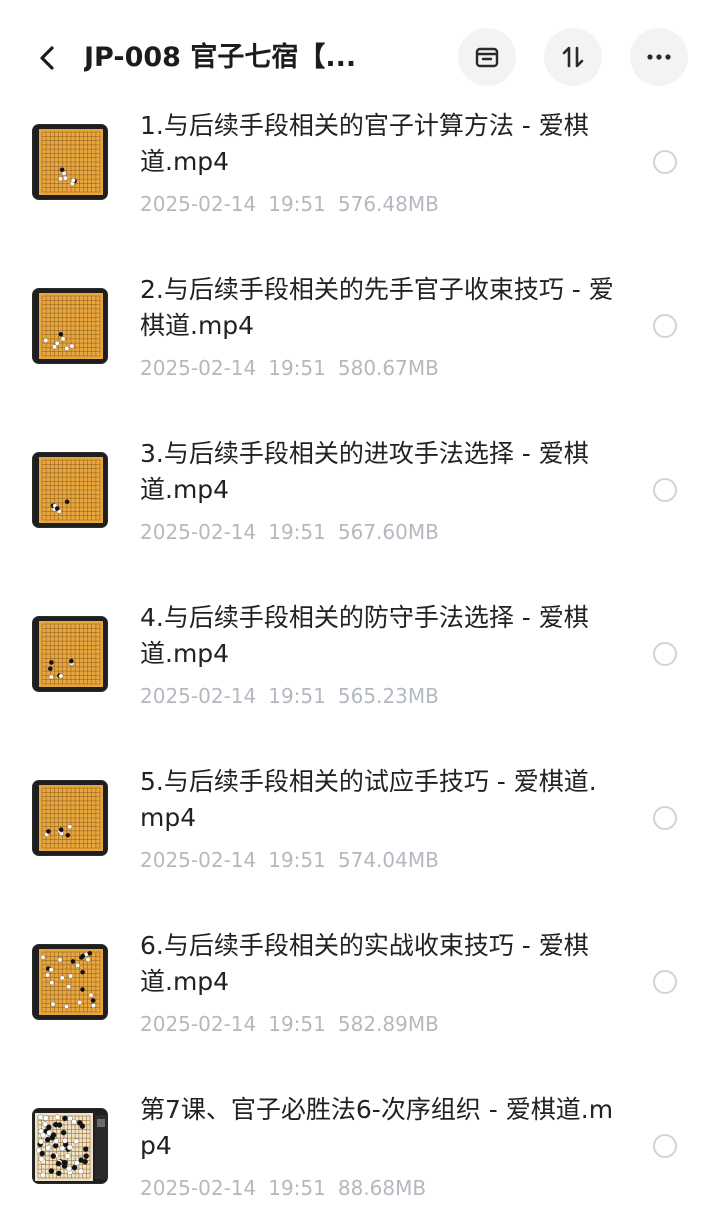 The height and width of the screenshot is (1231, 720). I want to click on more-dots-icon, so click(659, 57).